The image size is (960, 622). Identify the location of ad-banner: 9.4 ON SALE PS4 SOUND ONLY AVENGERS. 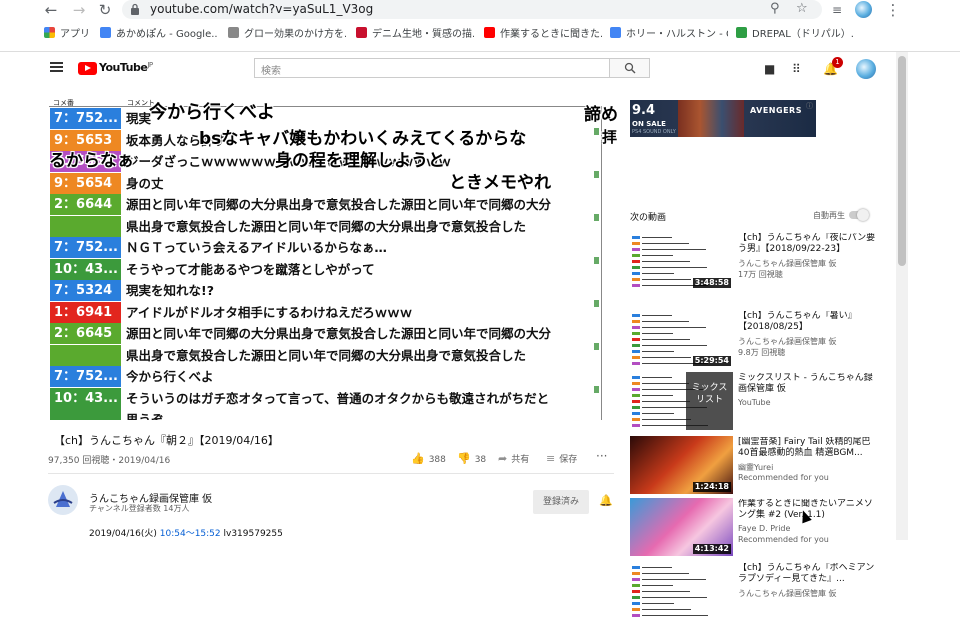
(723, 118).